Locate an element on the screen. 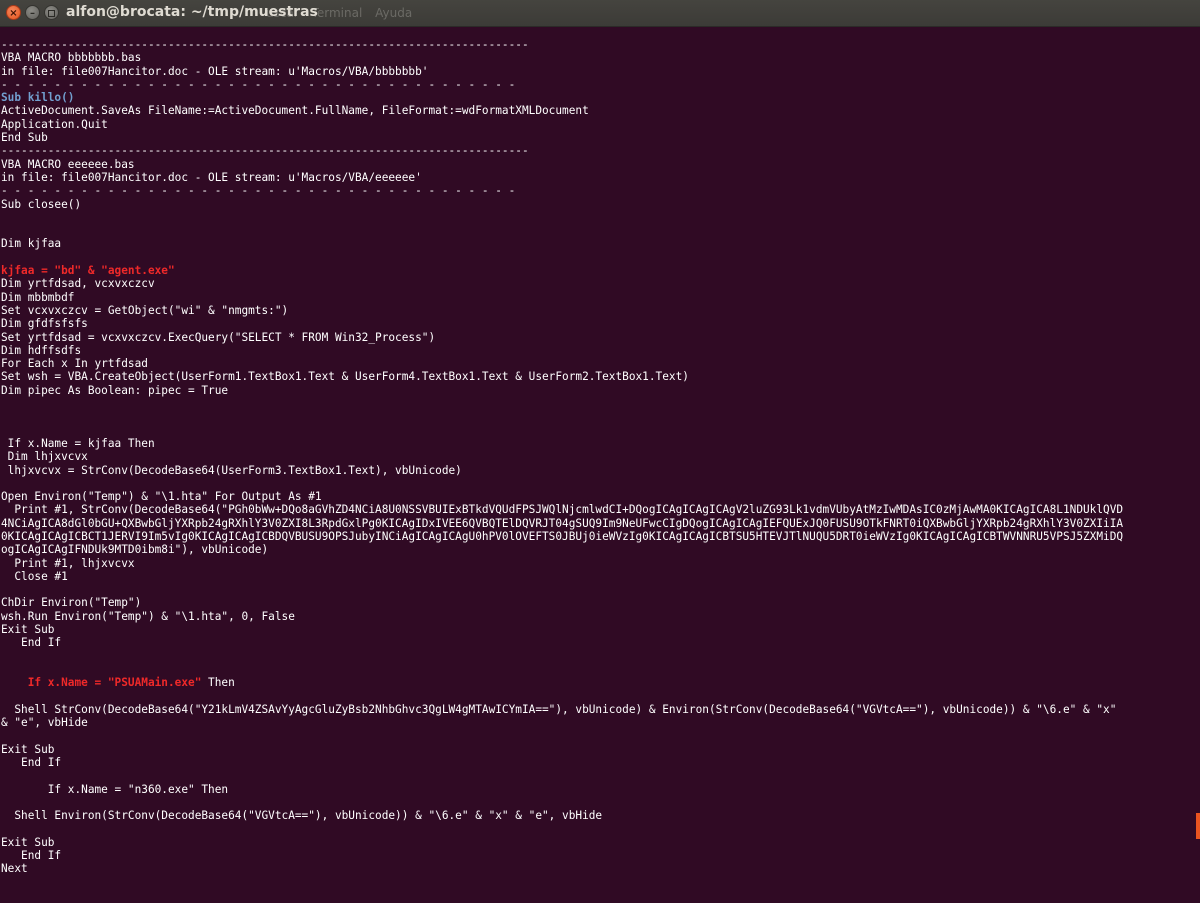 The image size is (1200, 903). terminal-line: Dim kjfaa is located at coordinates (31, 244).